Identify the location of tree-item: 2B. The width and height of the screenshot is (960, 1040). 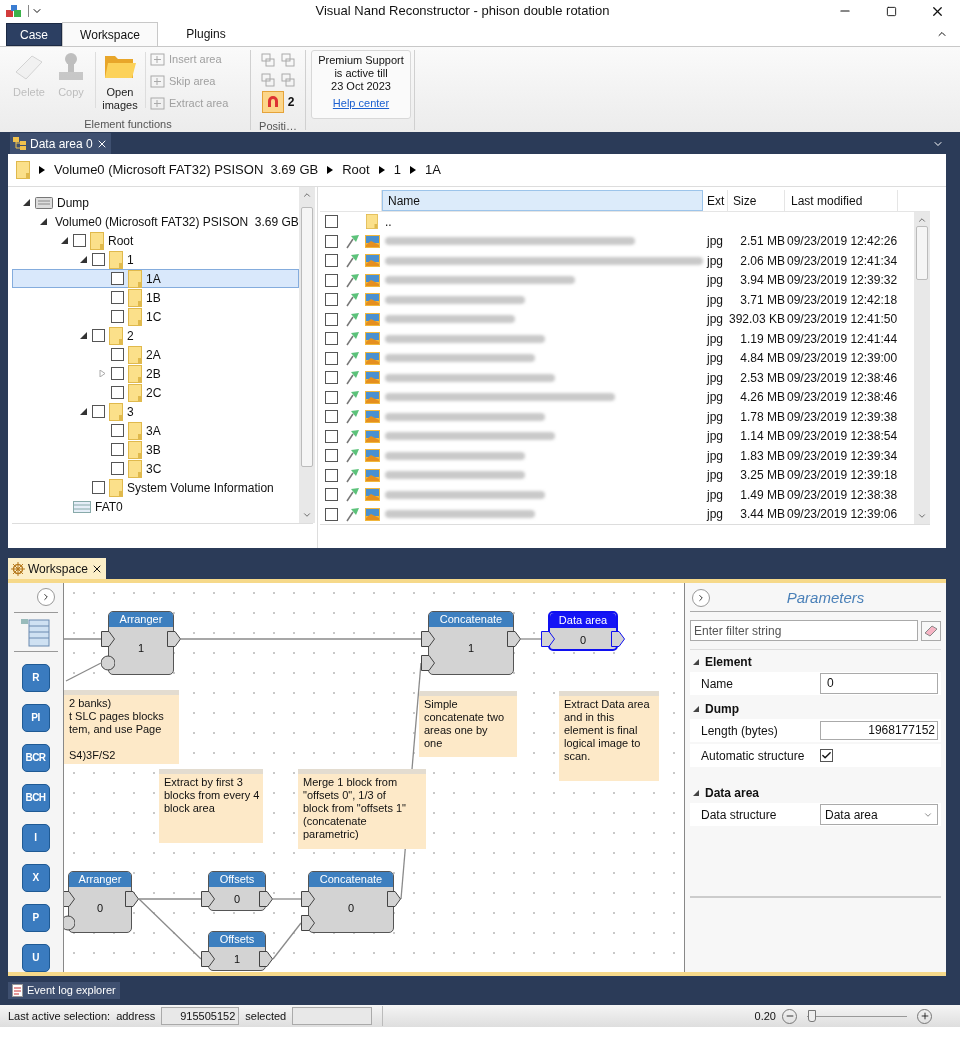
(155, 373).